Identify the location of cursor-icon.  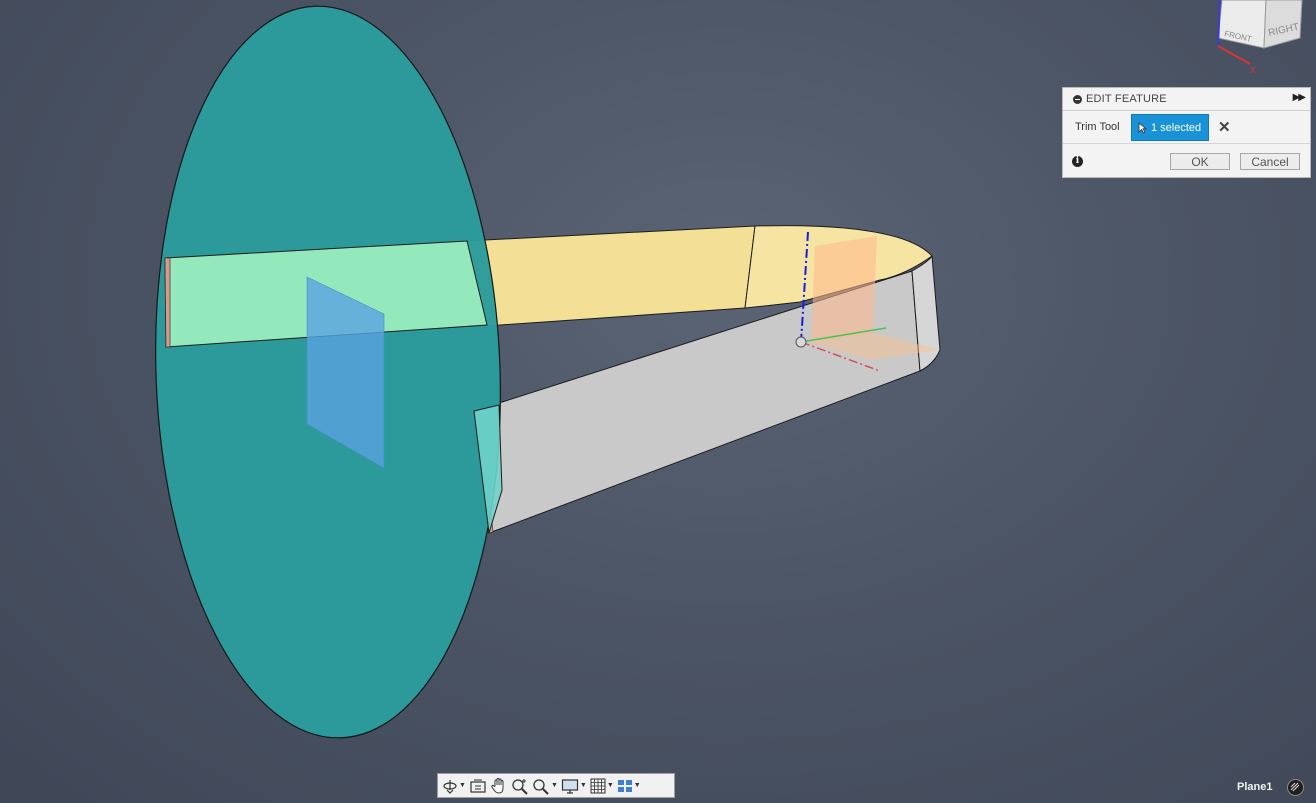
(1142, 127).